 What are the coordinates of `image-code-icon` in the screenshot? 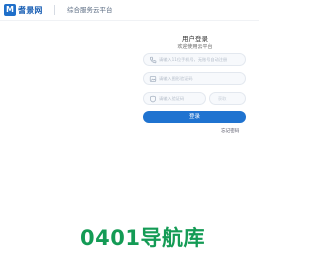 It's located at (153, 79).